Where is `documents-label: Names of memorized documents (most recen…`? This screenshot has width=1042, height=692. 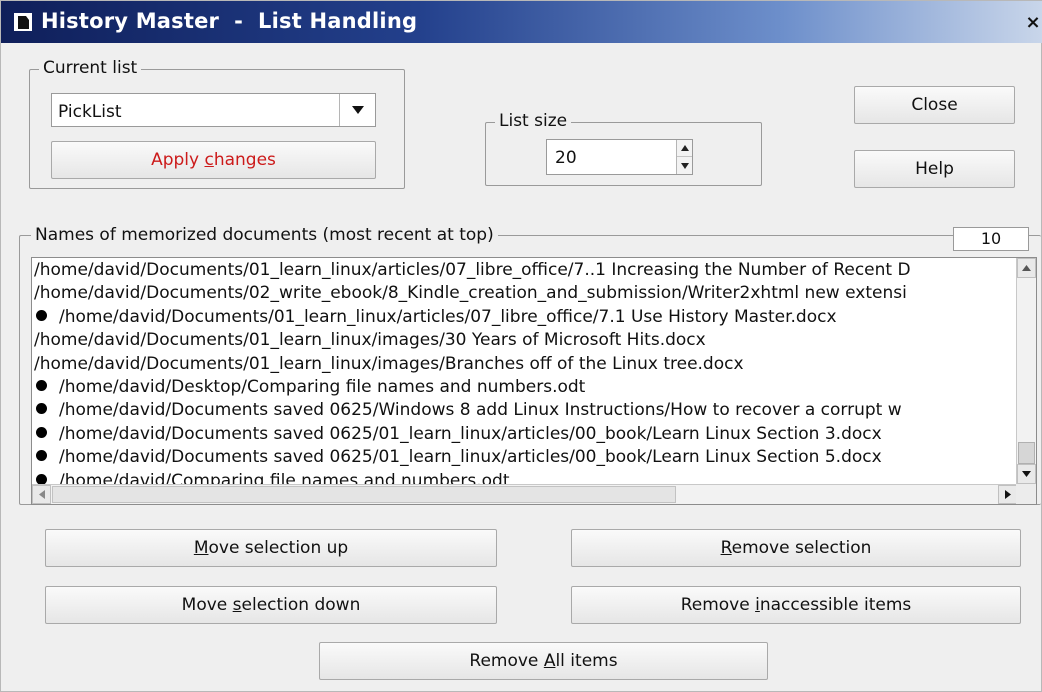
documents-label: Names of memorized documents (most recen… is located at coordinates (264, 235).